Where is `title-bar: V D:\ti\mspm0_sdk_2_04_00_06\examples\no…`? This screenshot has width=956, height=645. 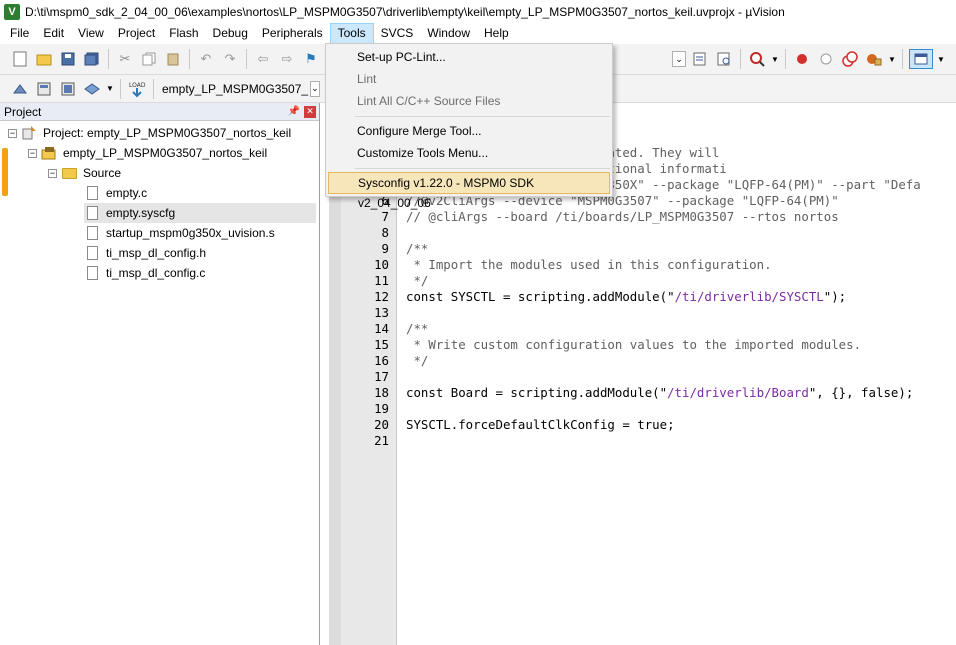
title-bar: V D:\ti\mspm0_sdk_2_04_00_06\examples\no… is located at coordinates (478, 11).